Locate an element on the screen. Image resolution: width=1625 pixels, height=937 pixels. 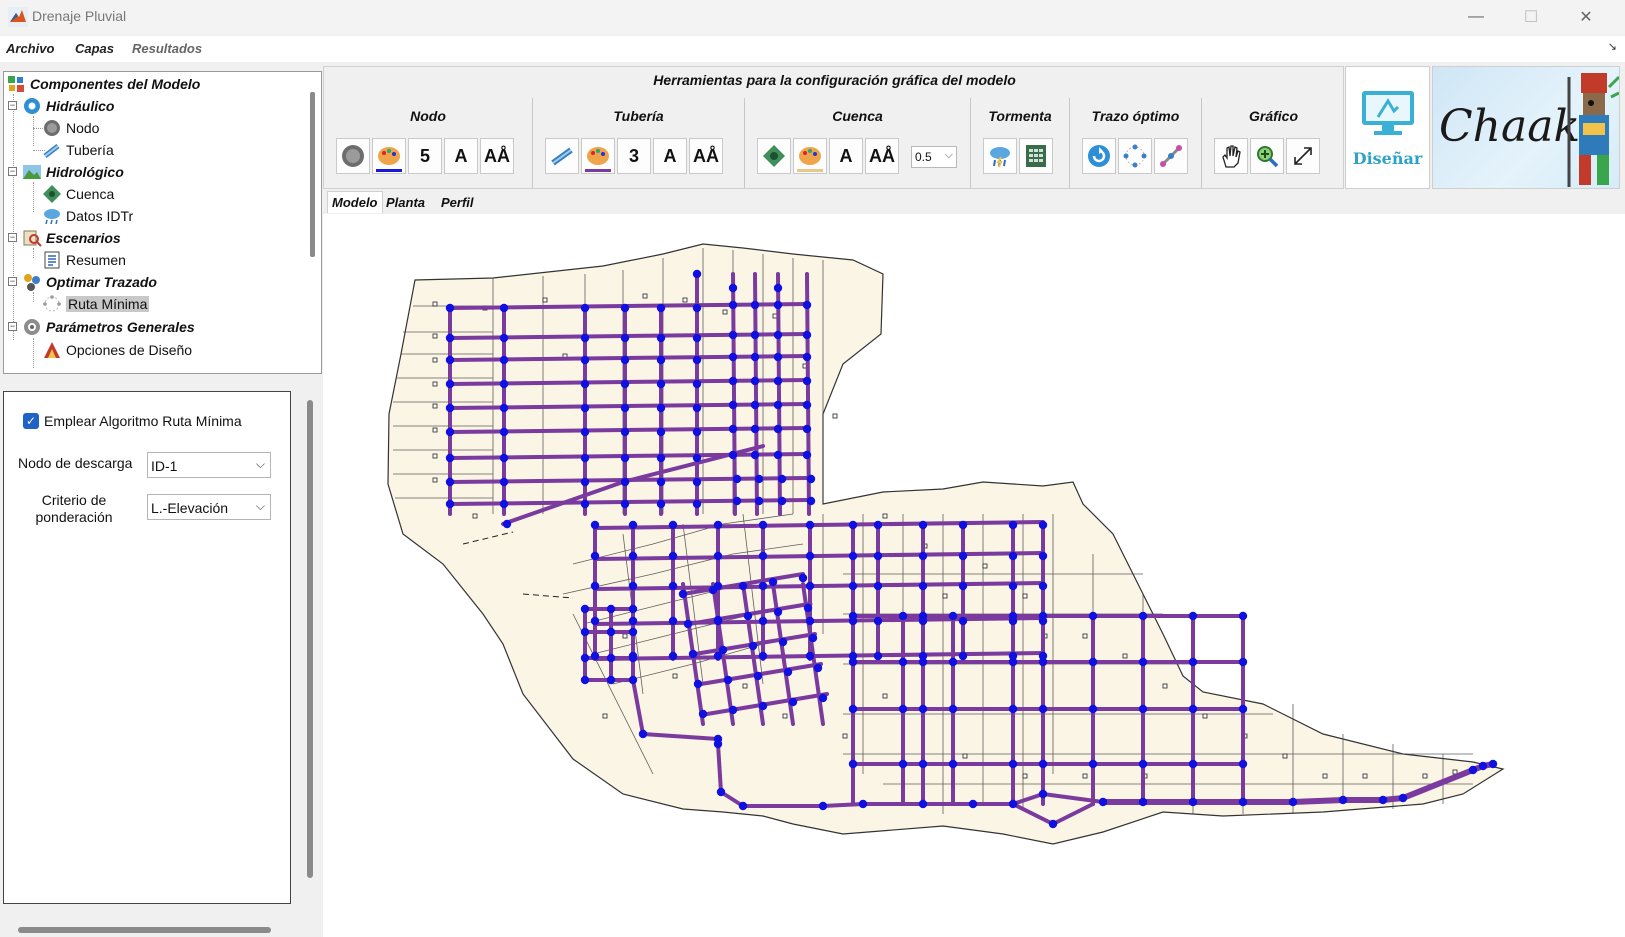
tab-planta: Planta is located at coordinates (405, 202).